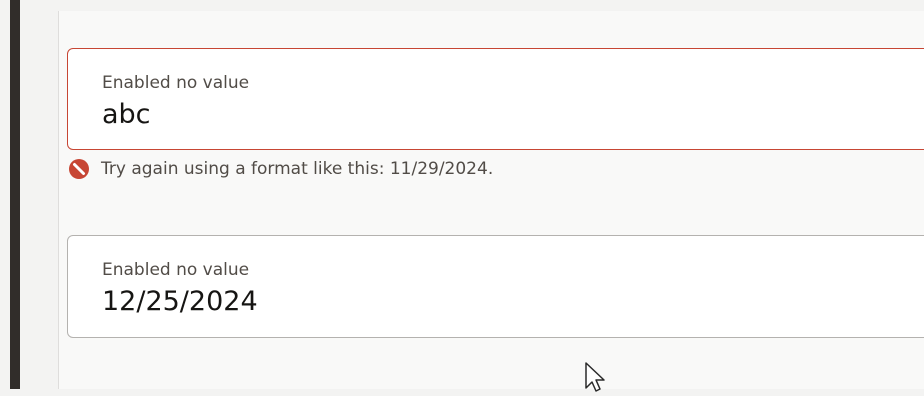 The height and width of the screenshot is (396, 924). Describe the element at coordinates (126, 114) in the screenshot. I see `field-input-value: abc` at that location.